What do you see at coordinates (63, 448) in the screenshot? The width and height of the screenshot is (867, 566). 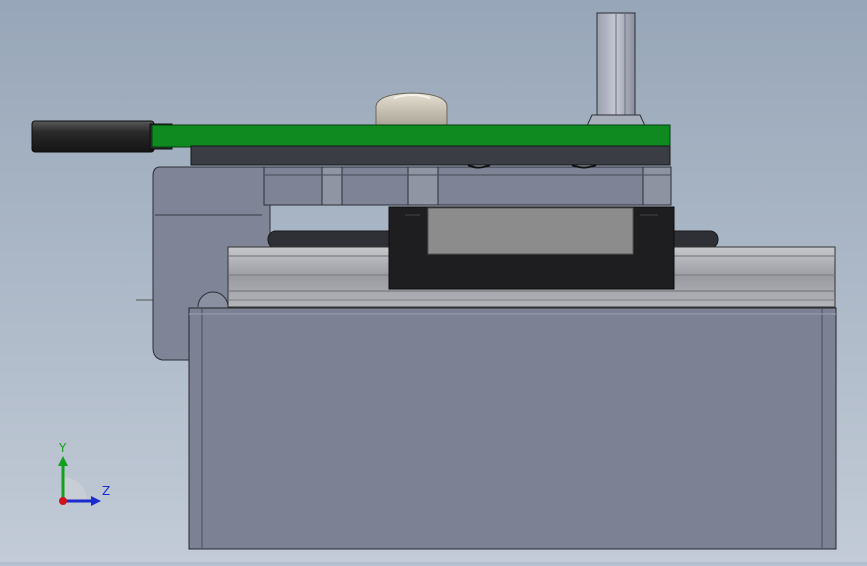 I see `axis-y-label: Y` at bounding box center [63, 448].